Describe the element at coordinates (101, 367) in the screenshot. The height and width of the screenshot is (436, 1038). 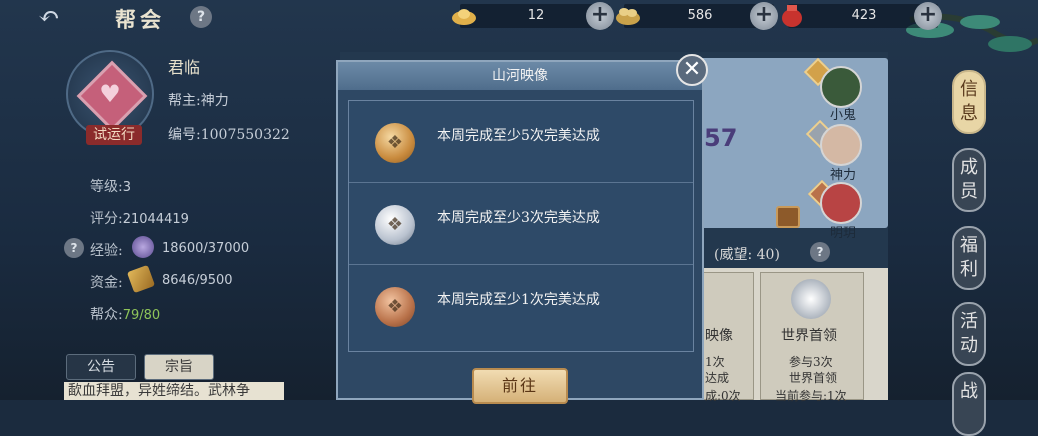
I see `tab-notice: 公告` at that location.